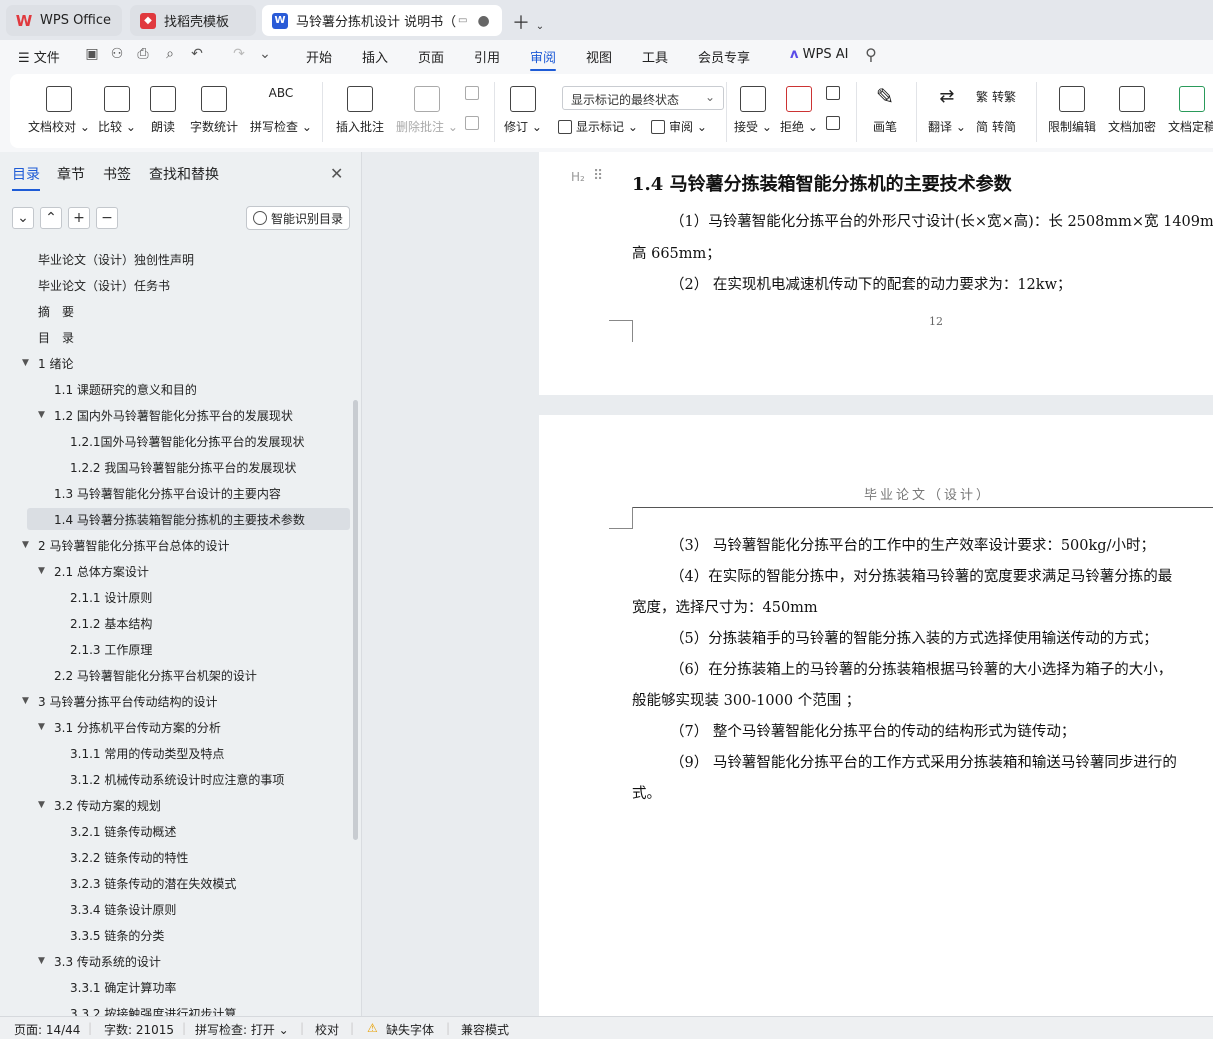 This screenshot has width=1213, height=1039. Describe the element at coordinates (143, 55) in the screenshot. I see `print-icon: ⎙` at that location.